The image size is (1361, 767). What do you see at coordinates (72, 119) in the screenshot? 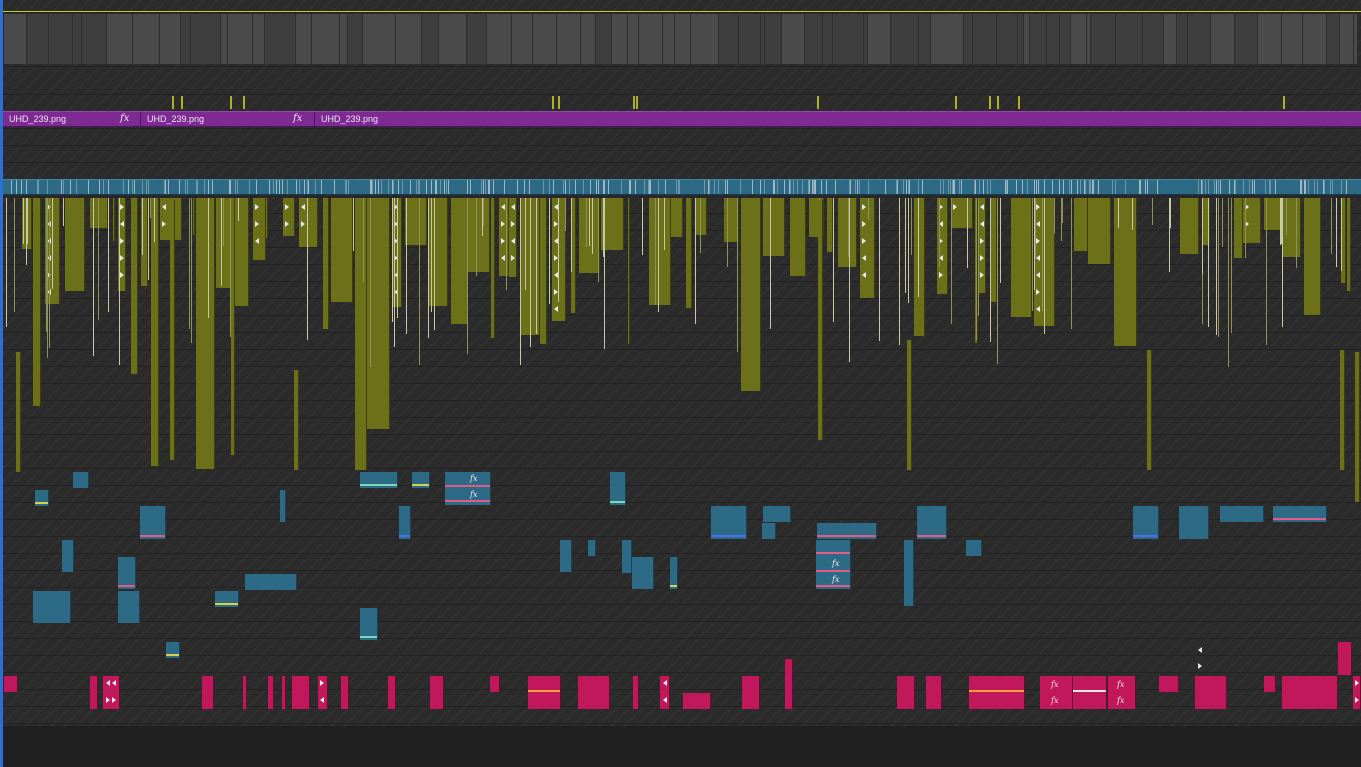
I see `graphic-clip: UHD_239.png fx` at bounding box center [72, 119].